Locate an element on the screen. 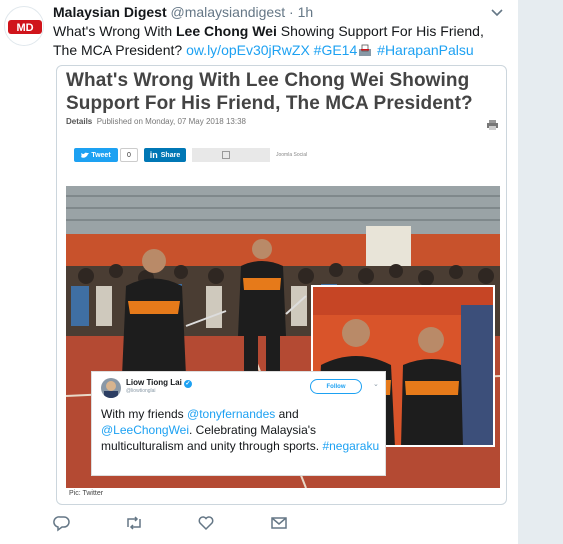 This screenshot has height=544, width=563. retweet-icon is located at coordinates (134, 524).